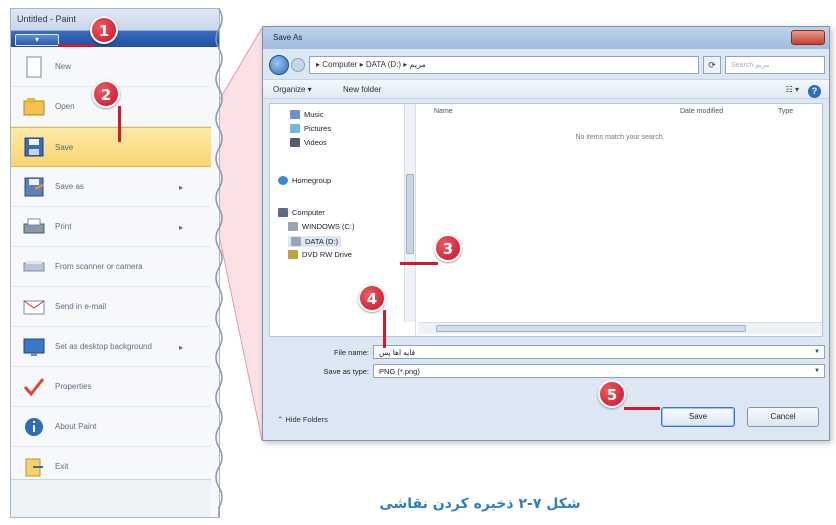 The height and width of the screenshot is (525, 836). What do you see at coordinates (642, 408) in the screenshot?
I see `callout-5-arrow` at bounding box center [642, 408].